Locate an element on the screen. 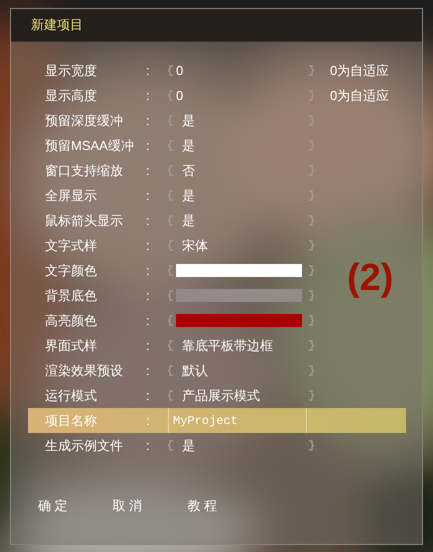  setting-label: 文字式样 is located at coordinates (71, 245).